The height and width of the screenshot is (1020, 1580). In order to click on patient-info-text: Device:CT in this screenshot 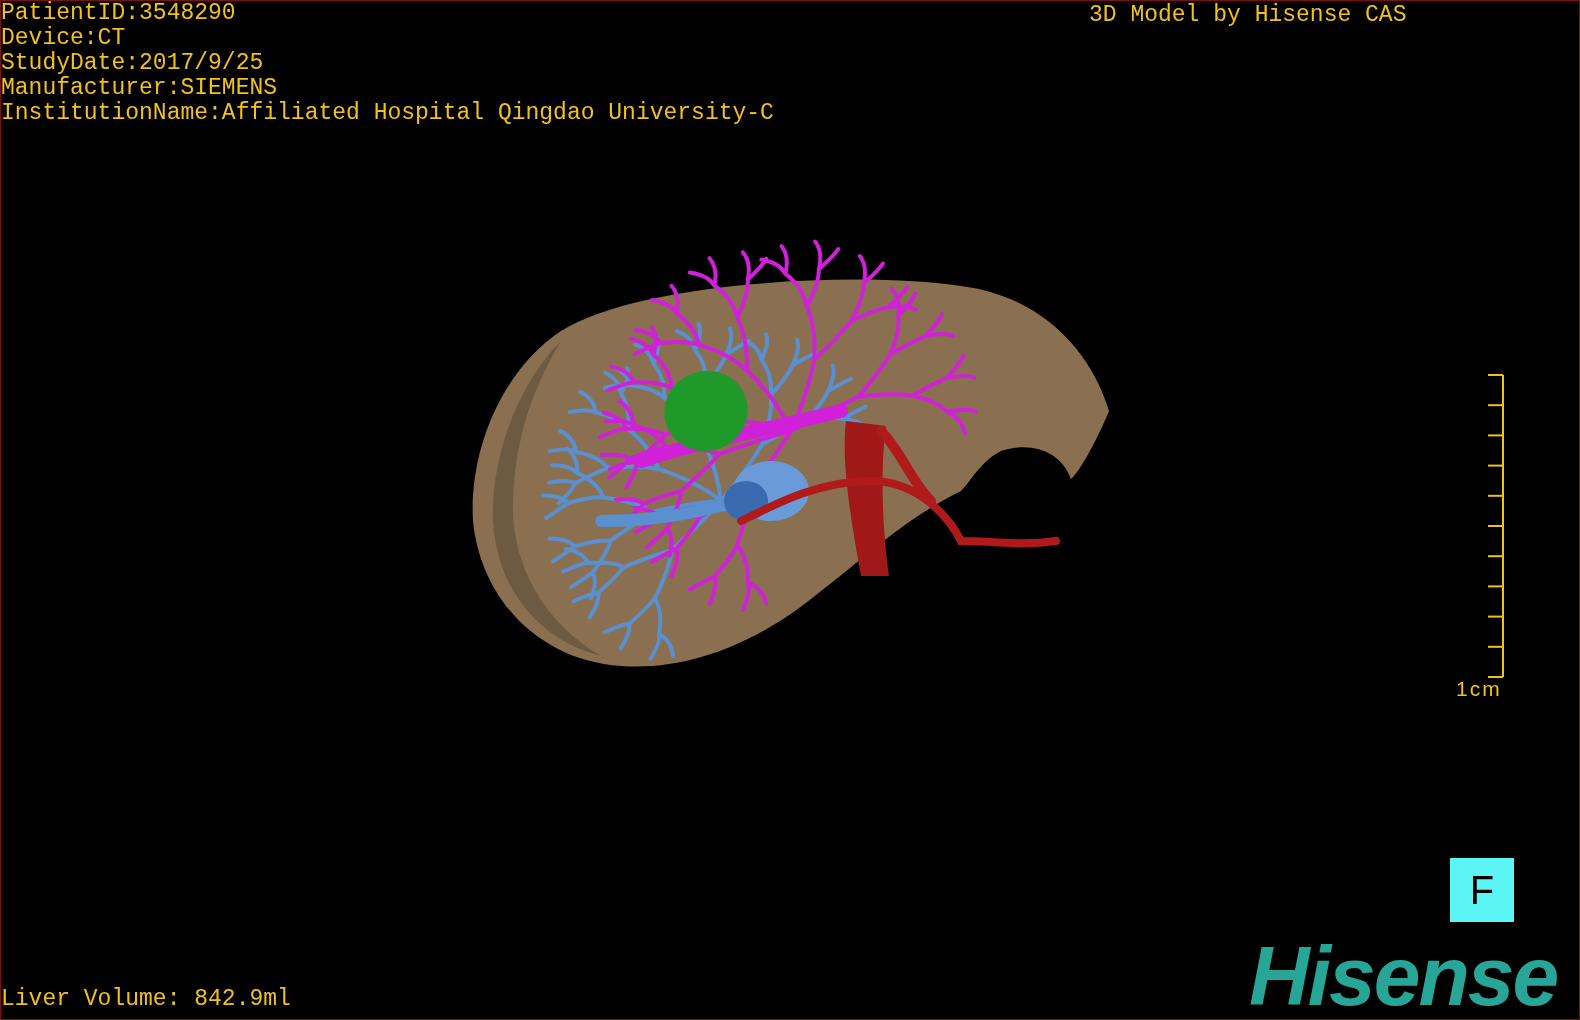, I will do `click(64, 38)`.